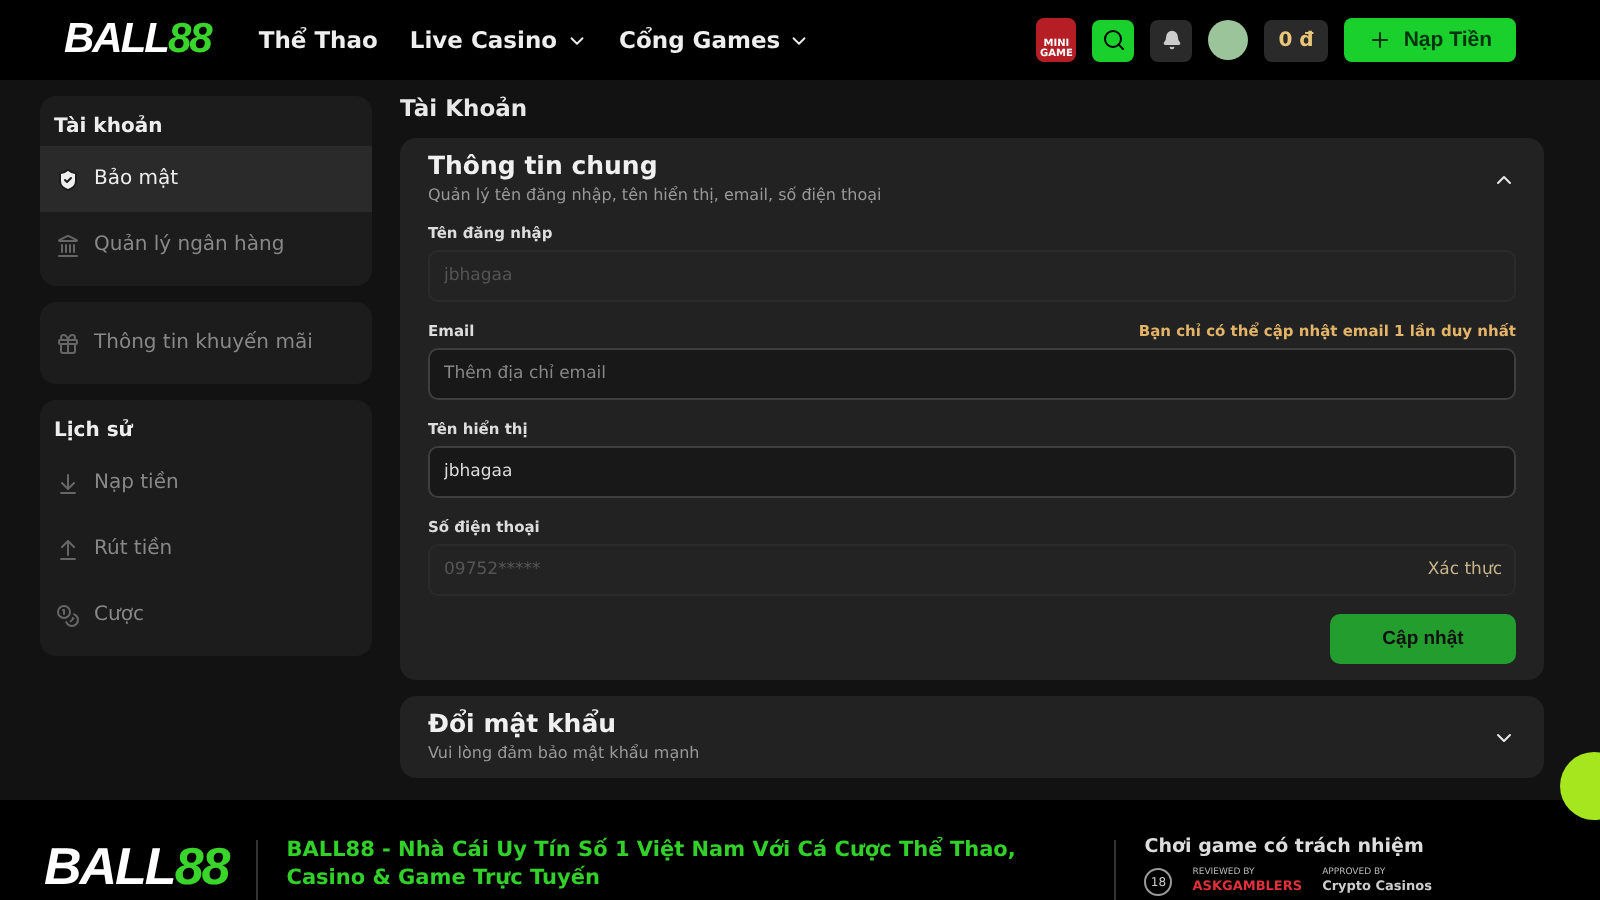 The image size is (1600, 900). Describe the element at coordinates (1429, 40) in the screenshot. I see `deposit-button: Nạp Tiền` at that location.